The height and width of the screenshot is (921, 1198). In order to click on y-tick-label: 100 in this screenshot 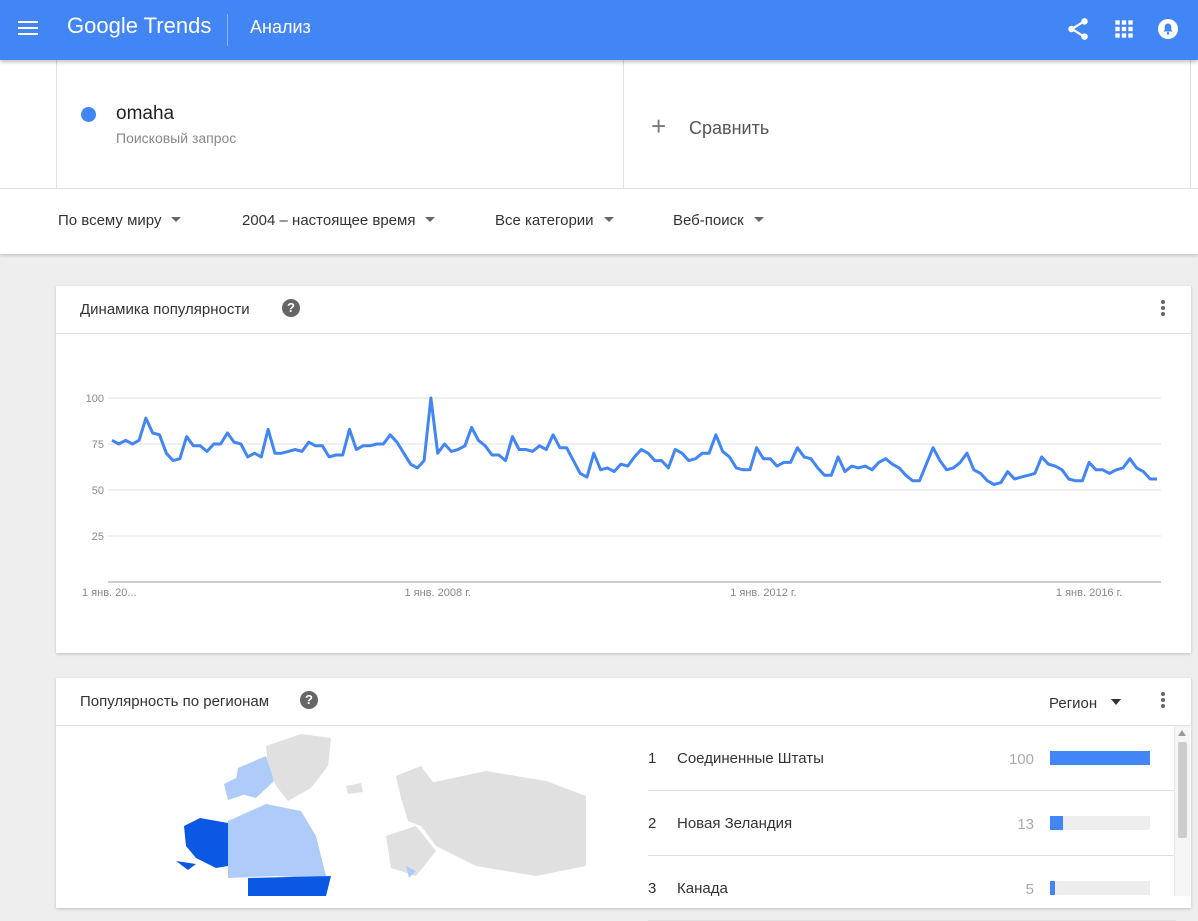, I will do `click(95, 399)`.